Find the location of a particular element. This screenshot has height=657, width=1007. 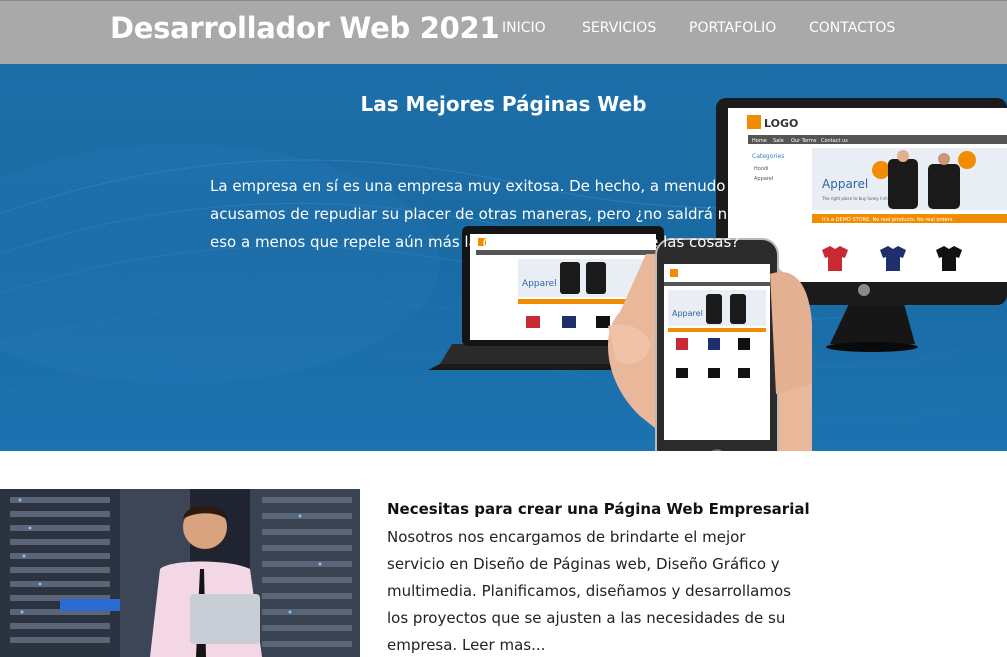

nav-portafolio: PORTAFOLIO is located at coordinates (732, 28).